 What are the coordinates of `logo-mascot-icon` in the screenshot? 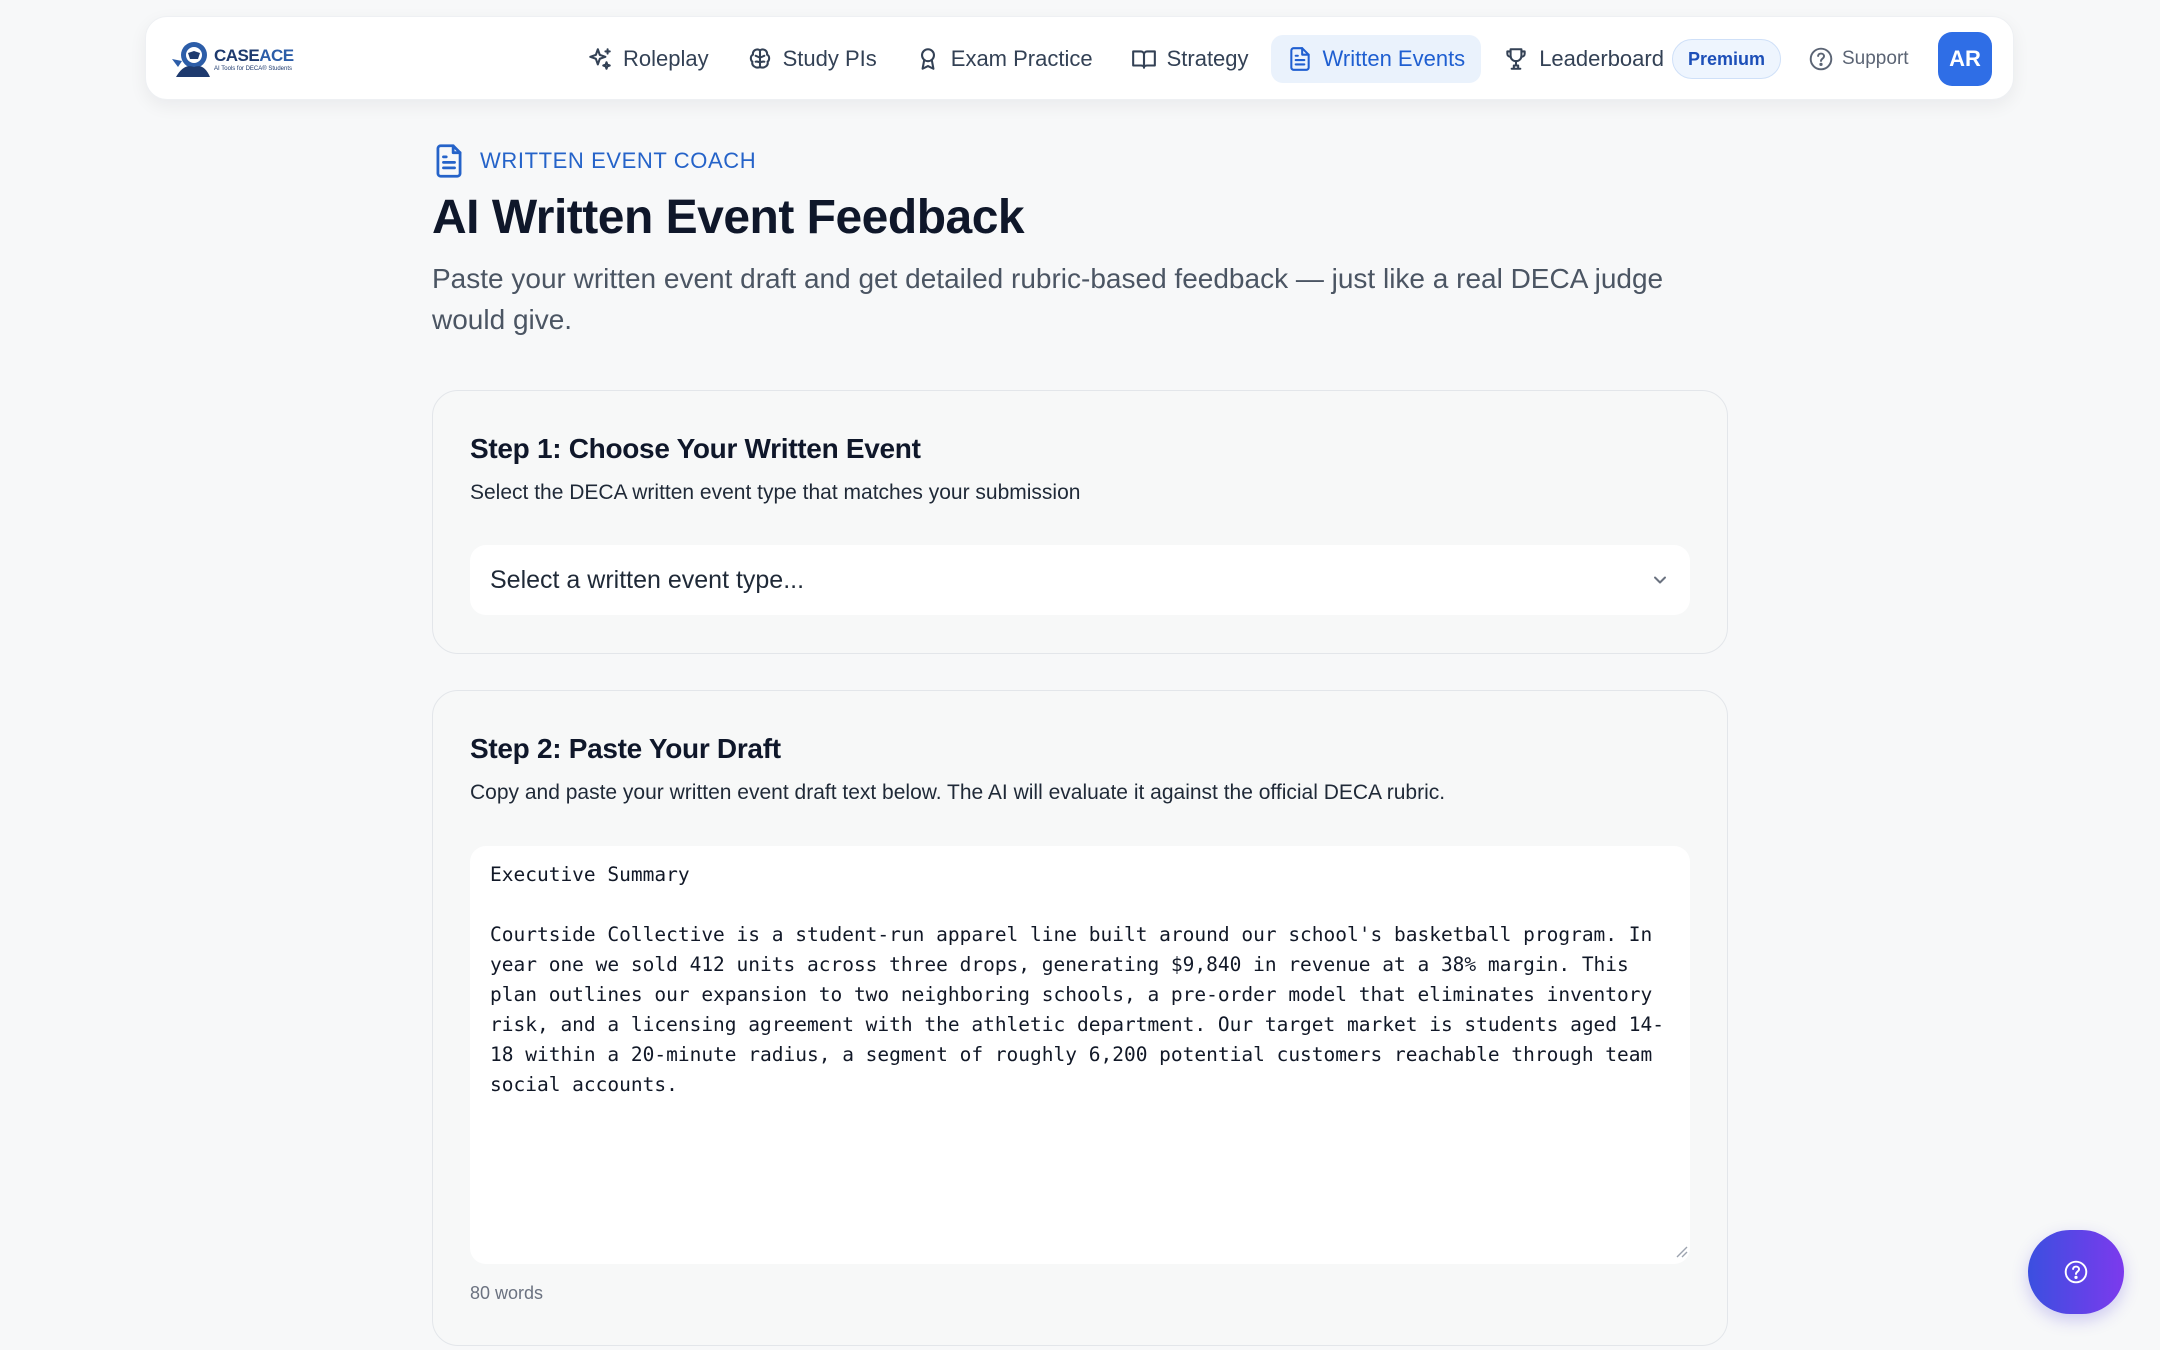 It's located at (191, 59).